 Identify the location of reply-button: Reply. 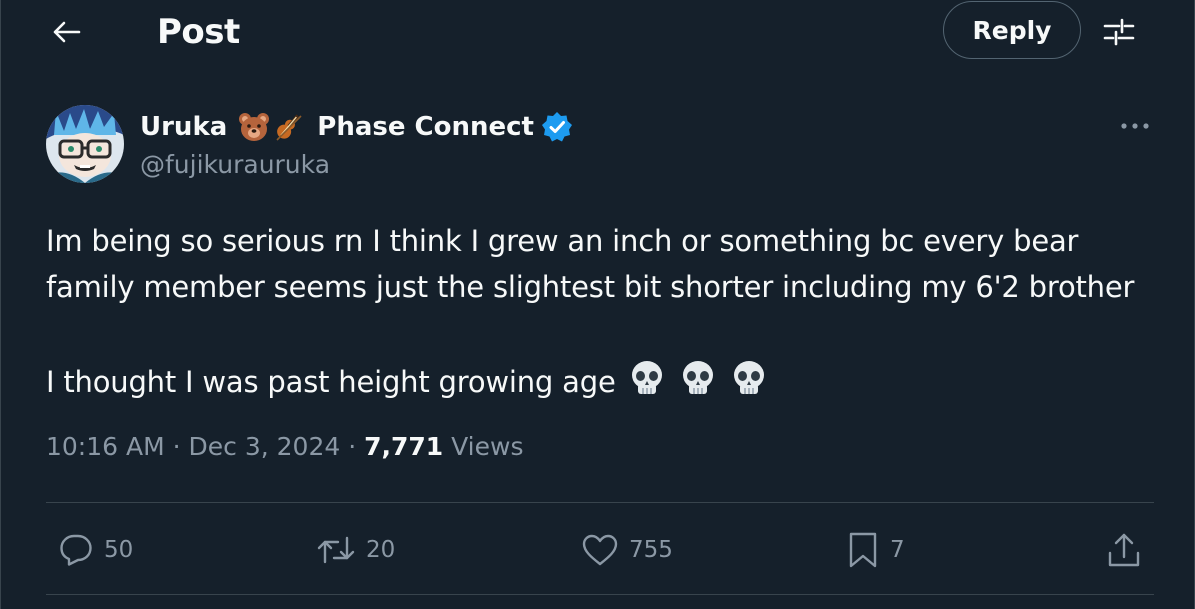
(1012, 30).